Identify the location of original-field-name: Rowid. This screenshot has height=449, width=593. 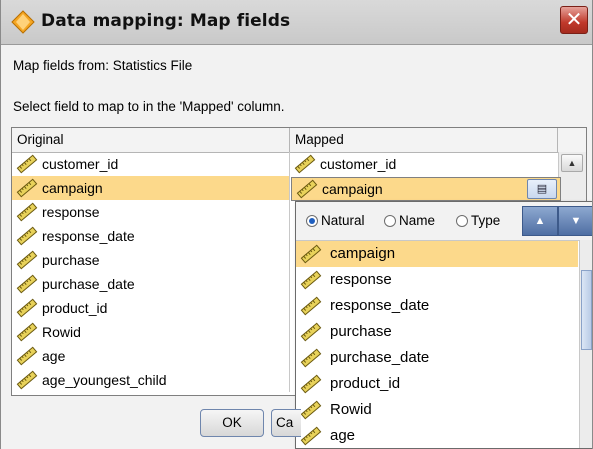
(61, 332).